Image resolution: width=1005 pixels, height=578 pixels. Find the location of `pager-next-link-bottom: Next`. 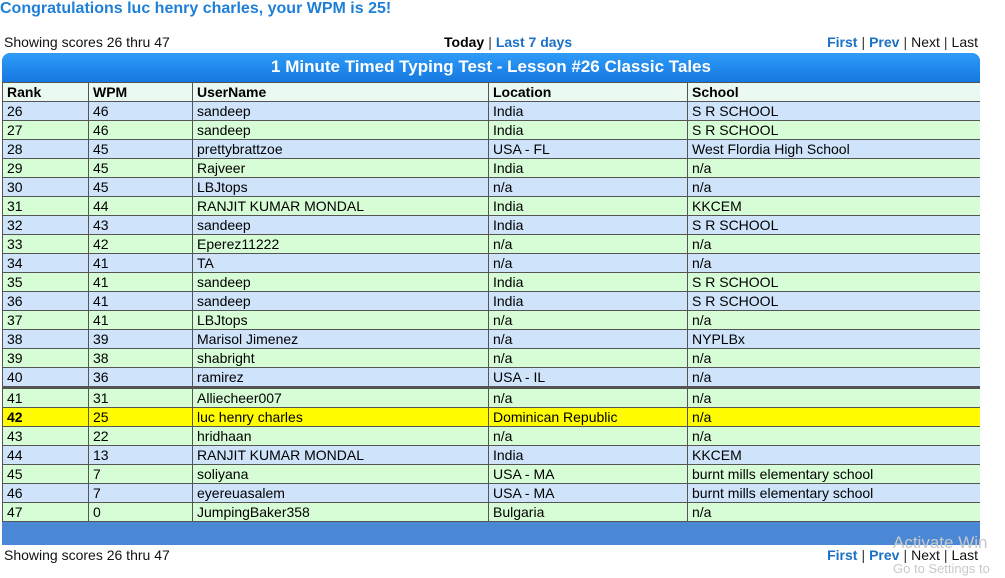

pager-next-link-bottom: Next is located at coordinates (925, 555).